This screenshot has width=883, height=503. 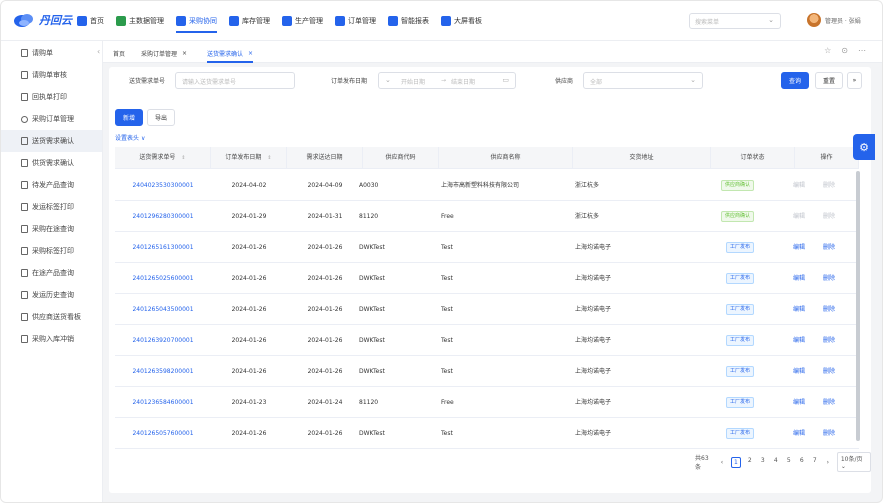 I want to click on user-menu: 管理员 · 张娟, so click(x=834, y=20).